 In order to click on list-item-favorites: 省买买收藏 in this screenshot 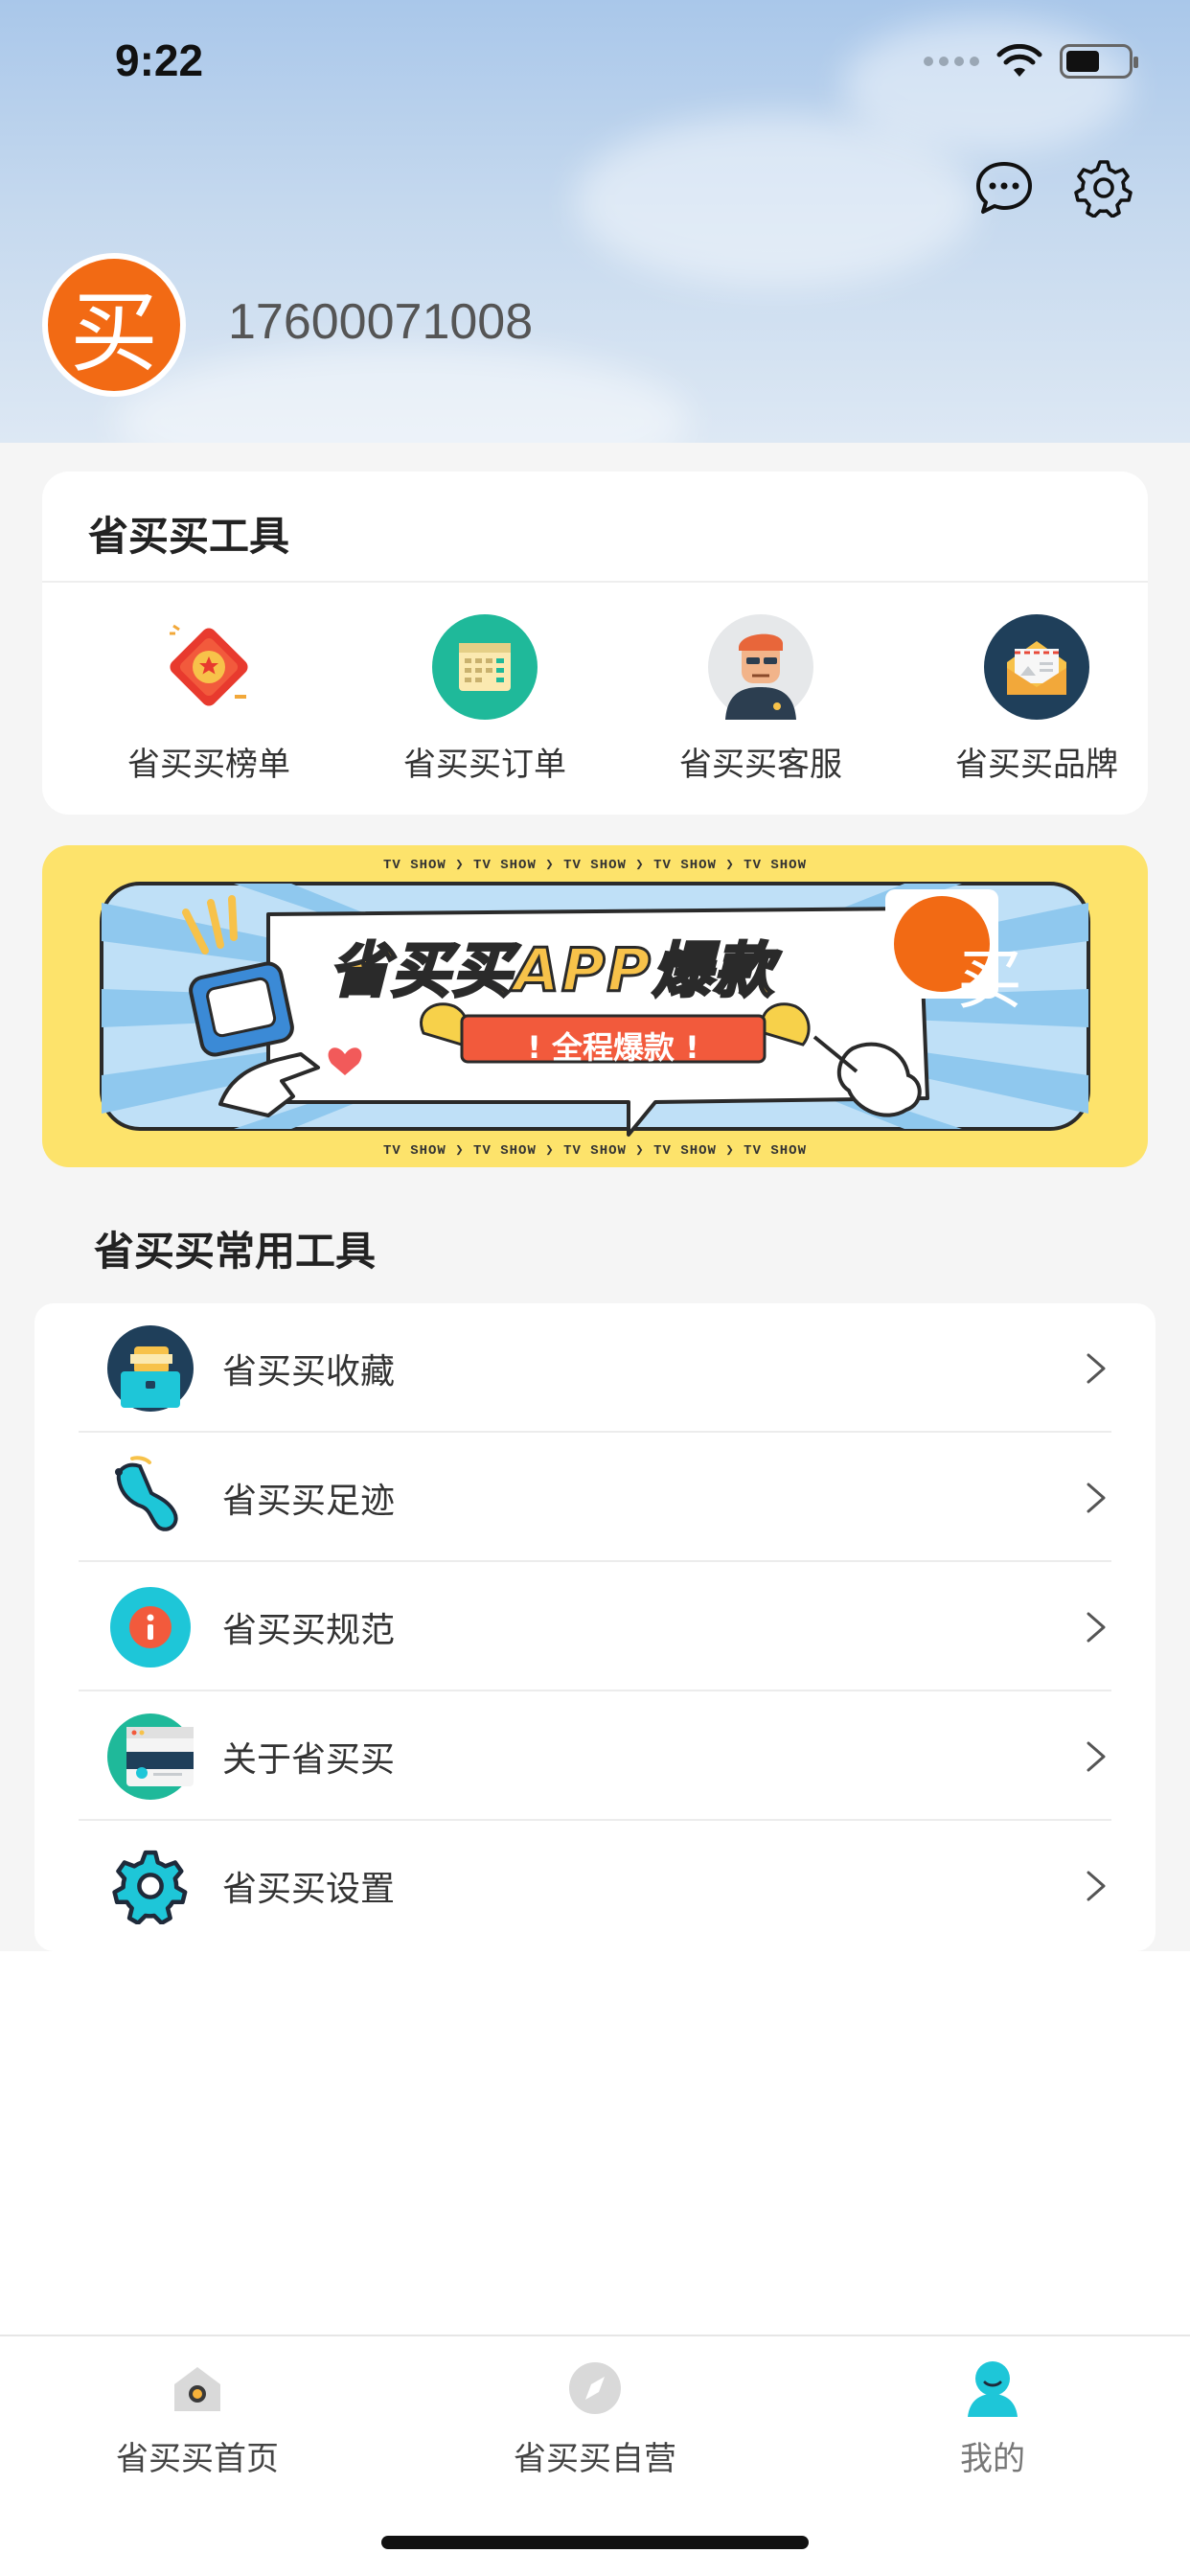, I will do `click(595, 1368)`.